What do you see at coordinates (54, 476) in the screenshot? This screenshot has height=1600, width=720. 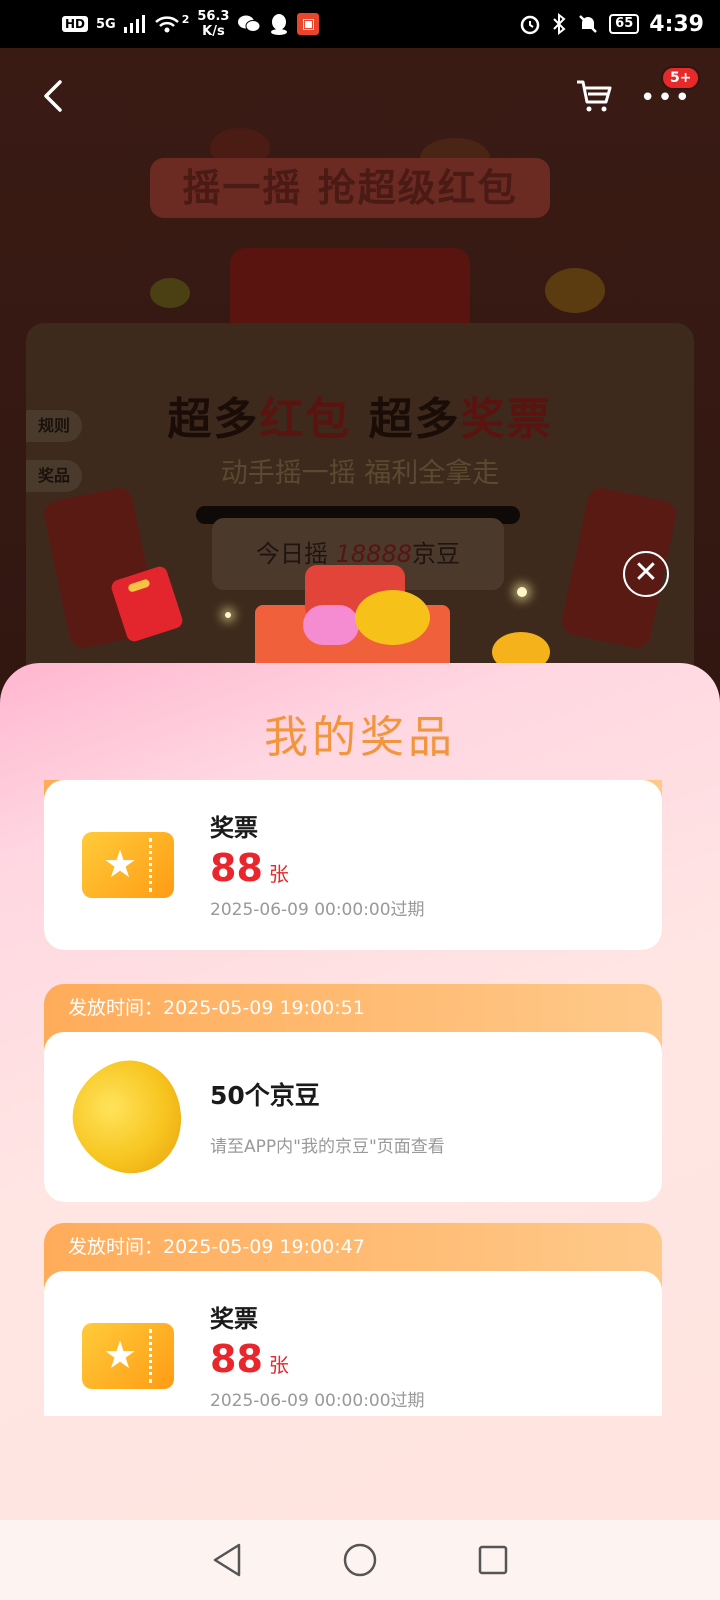 I see `prizes-tab: 奖品` at bounding box center [54, 476].